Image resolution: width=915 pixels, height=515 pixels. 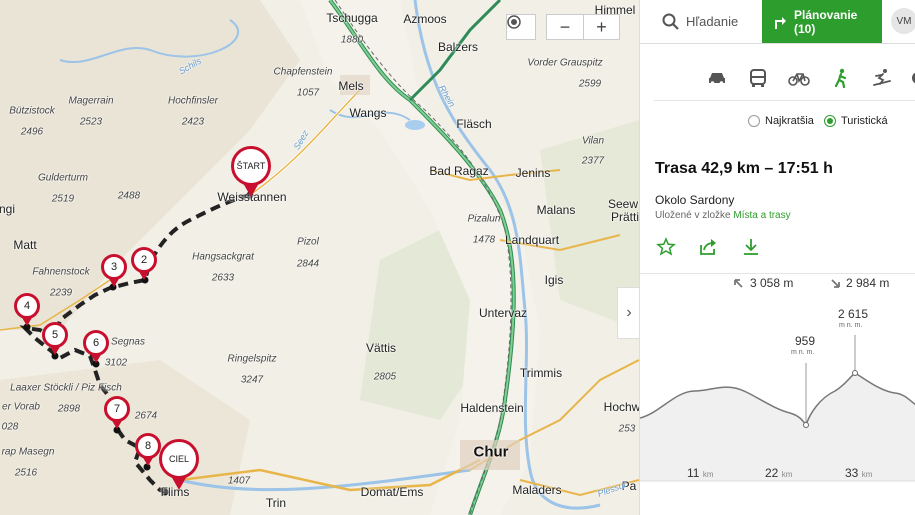 I want to click on tab-planning: Plánovanie (10), so click(x=822, y=21).